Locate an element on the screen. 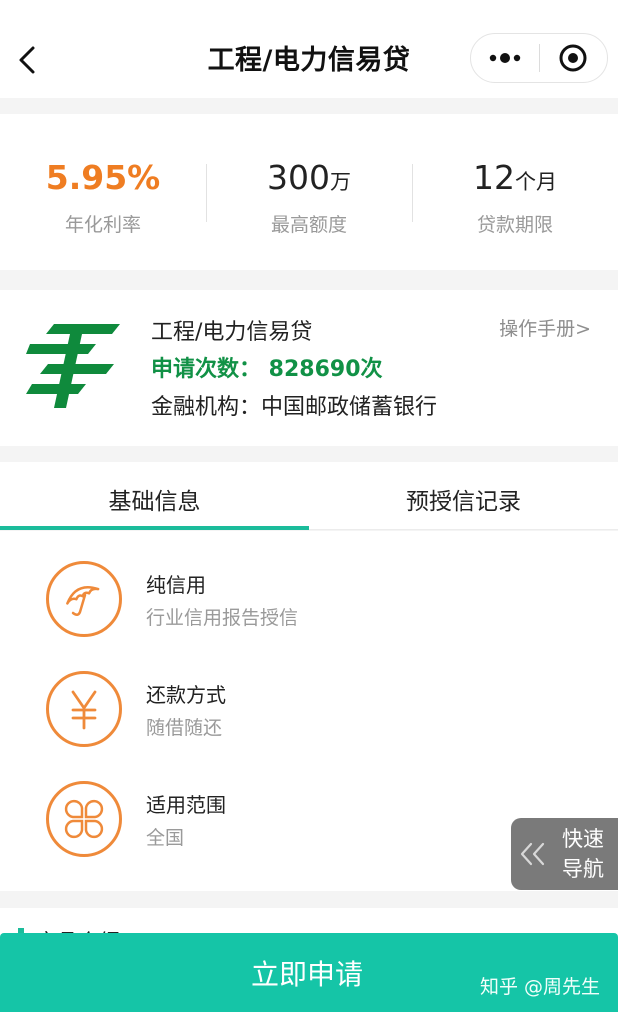 Image resolution: width=618 pixels, height=1012 pixels. apply-button-label: 立即申请 is located at coordinates (306, 974).